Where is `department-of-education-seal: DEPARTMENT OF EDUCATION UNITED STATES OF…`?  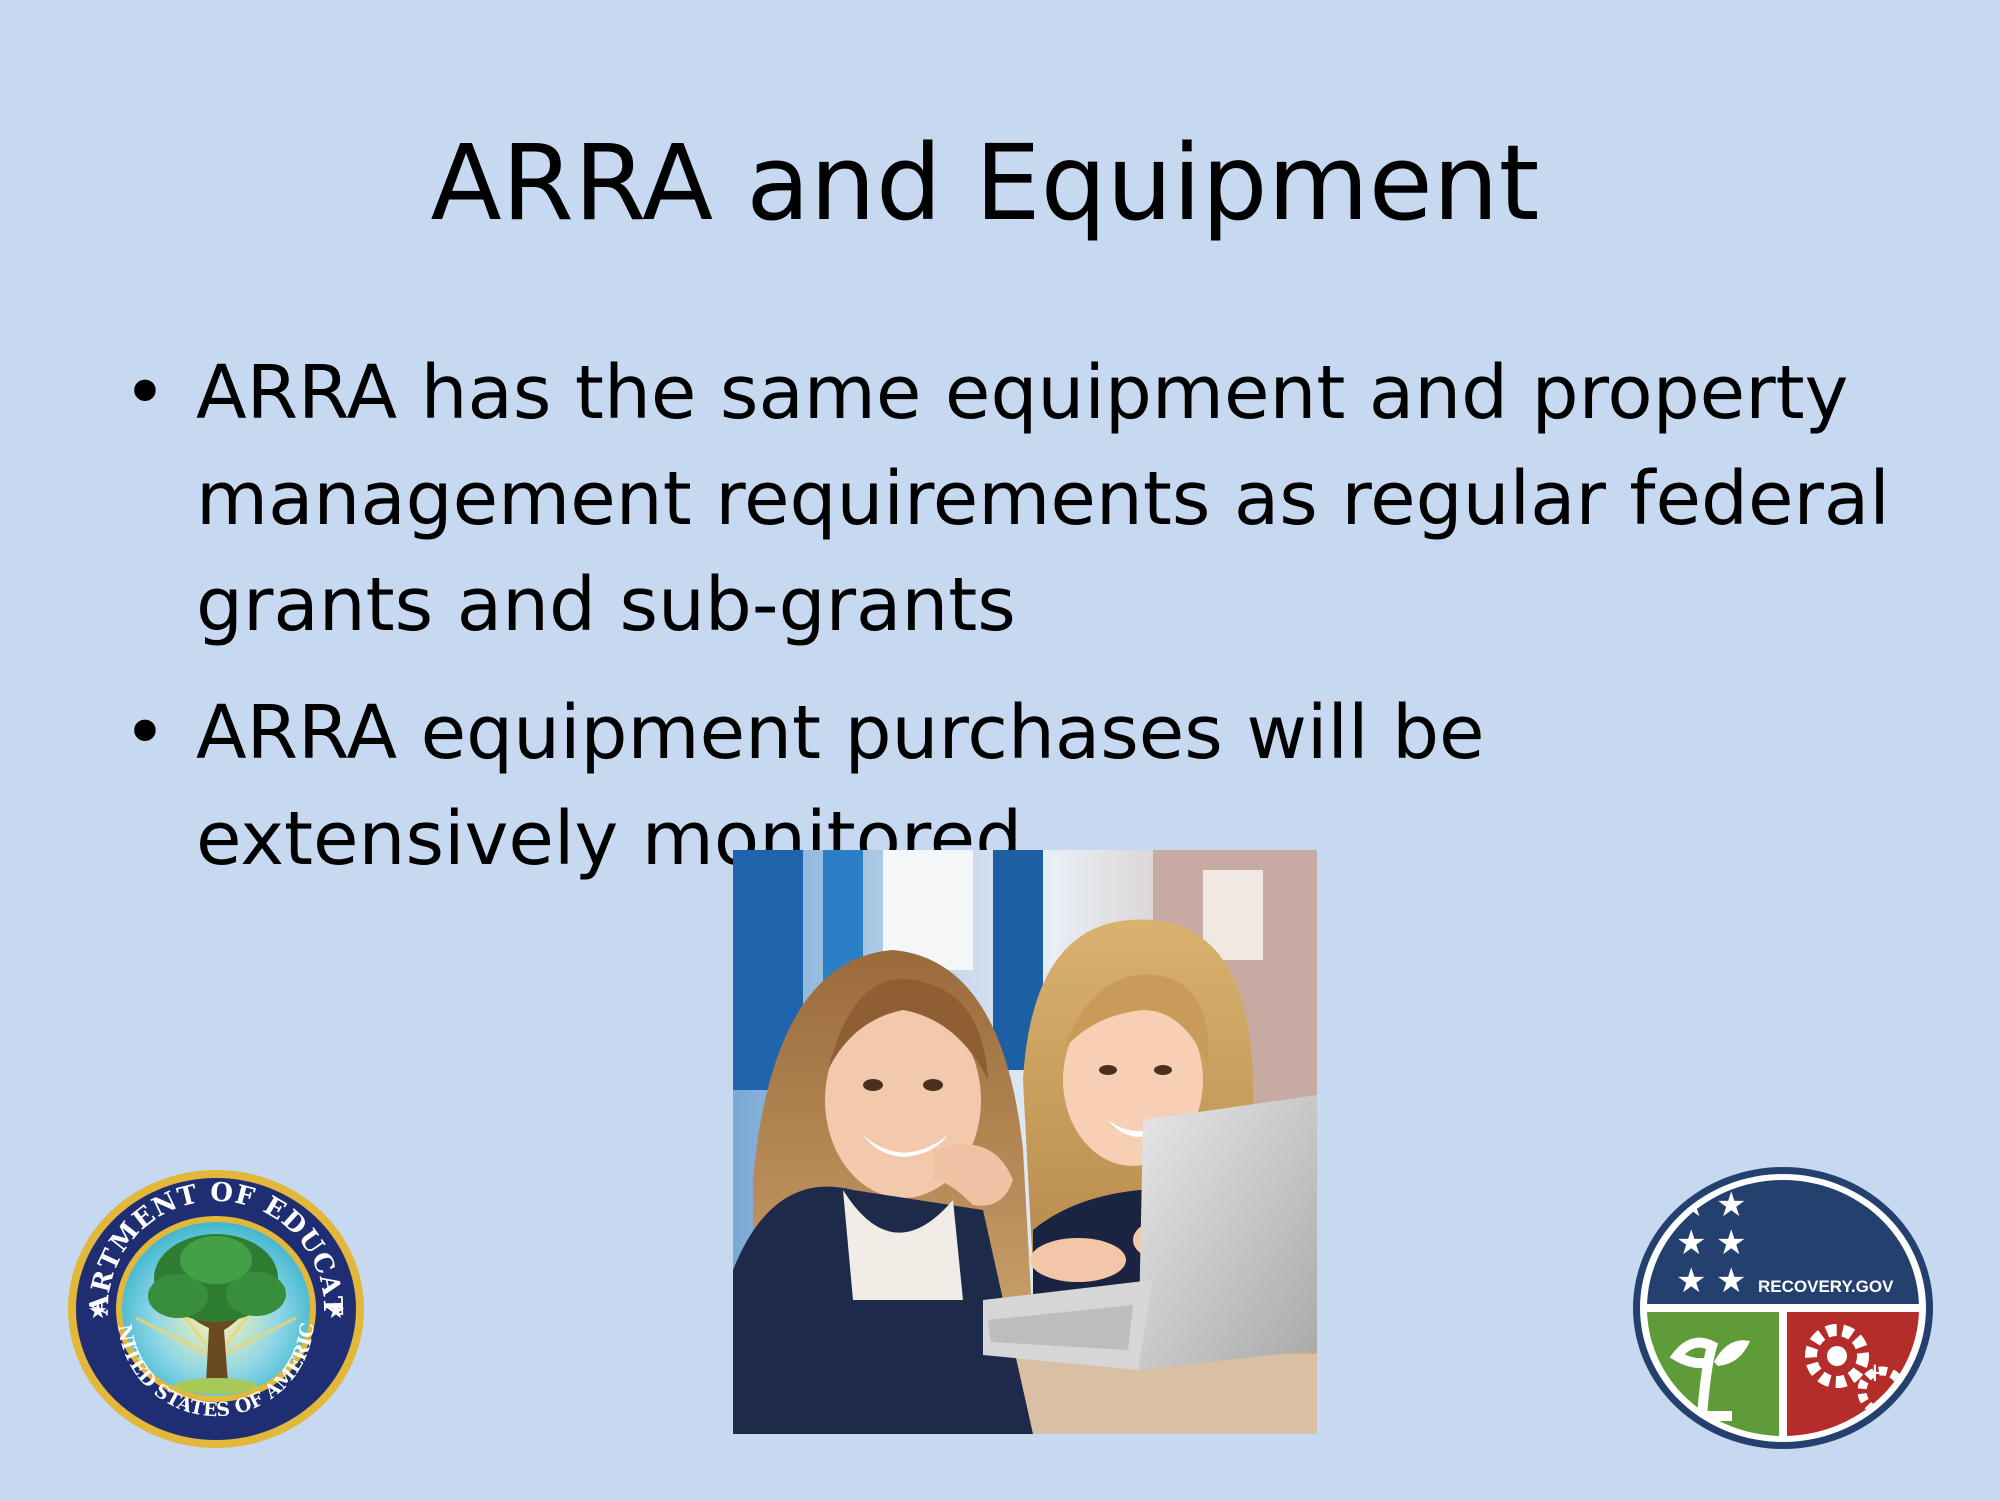 department-of-education-seal: DEPARTMENT OF EDUCATION UNITED STATES OF… is located at coordinates (210, 1297).